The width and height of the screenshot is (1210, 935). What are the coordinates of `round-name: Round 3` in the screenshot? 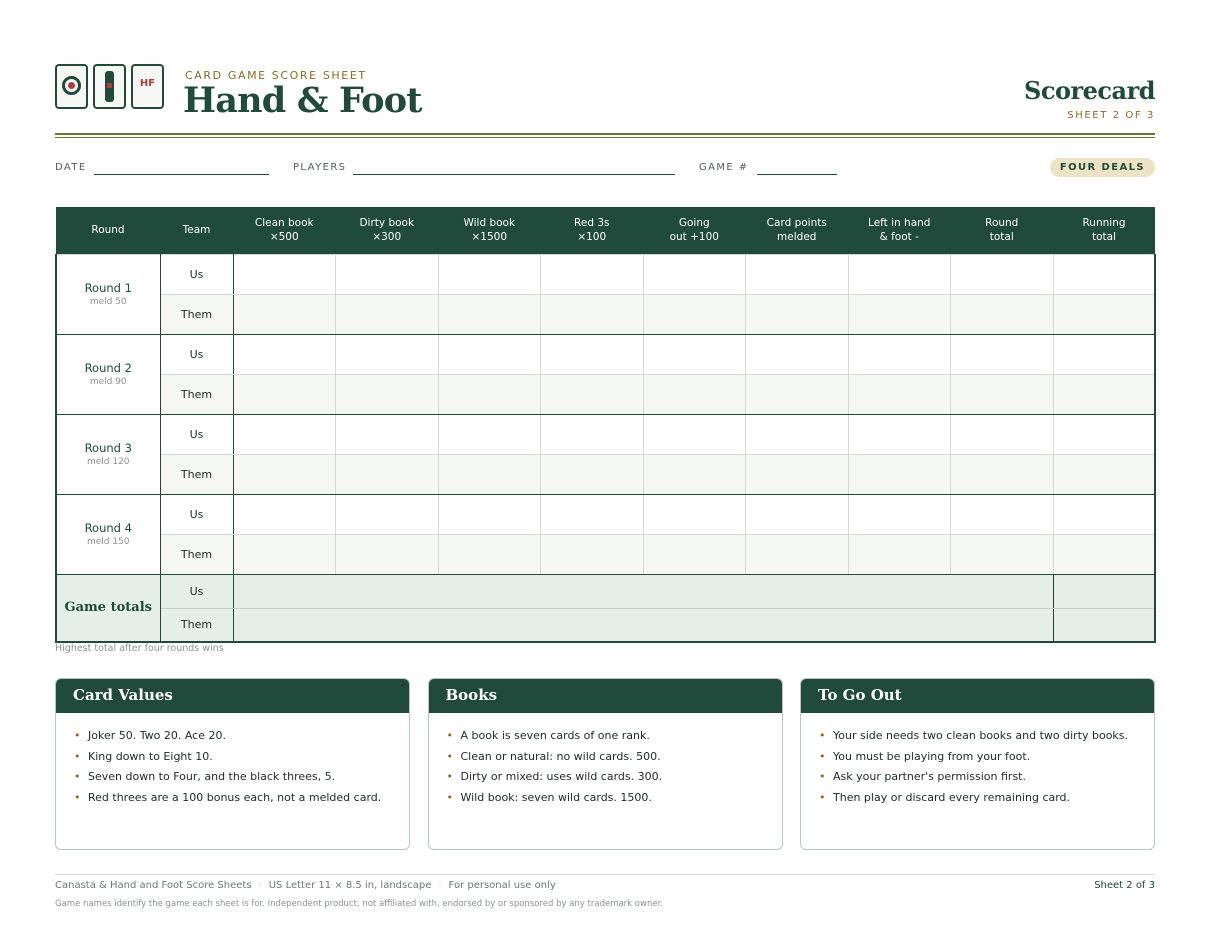 It's located at (108, 448).